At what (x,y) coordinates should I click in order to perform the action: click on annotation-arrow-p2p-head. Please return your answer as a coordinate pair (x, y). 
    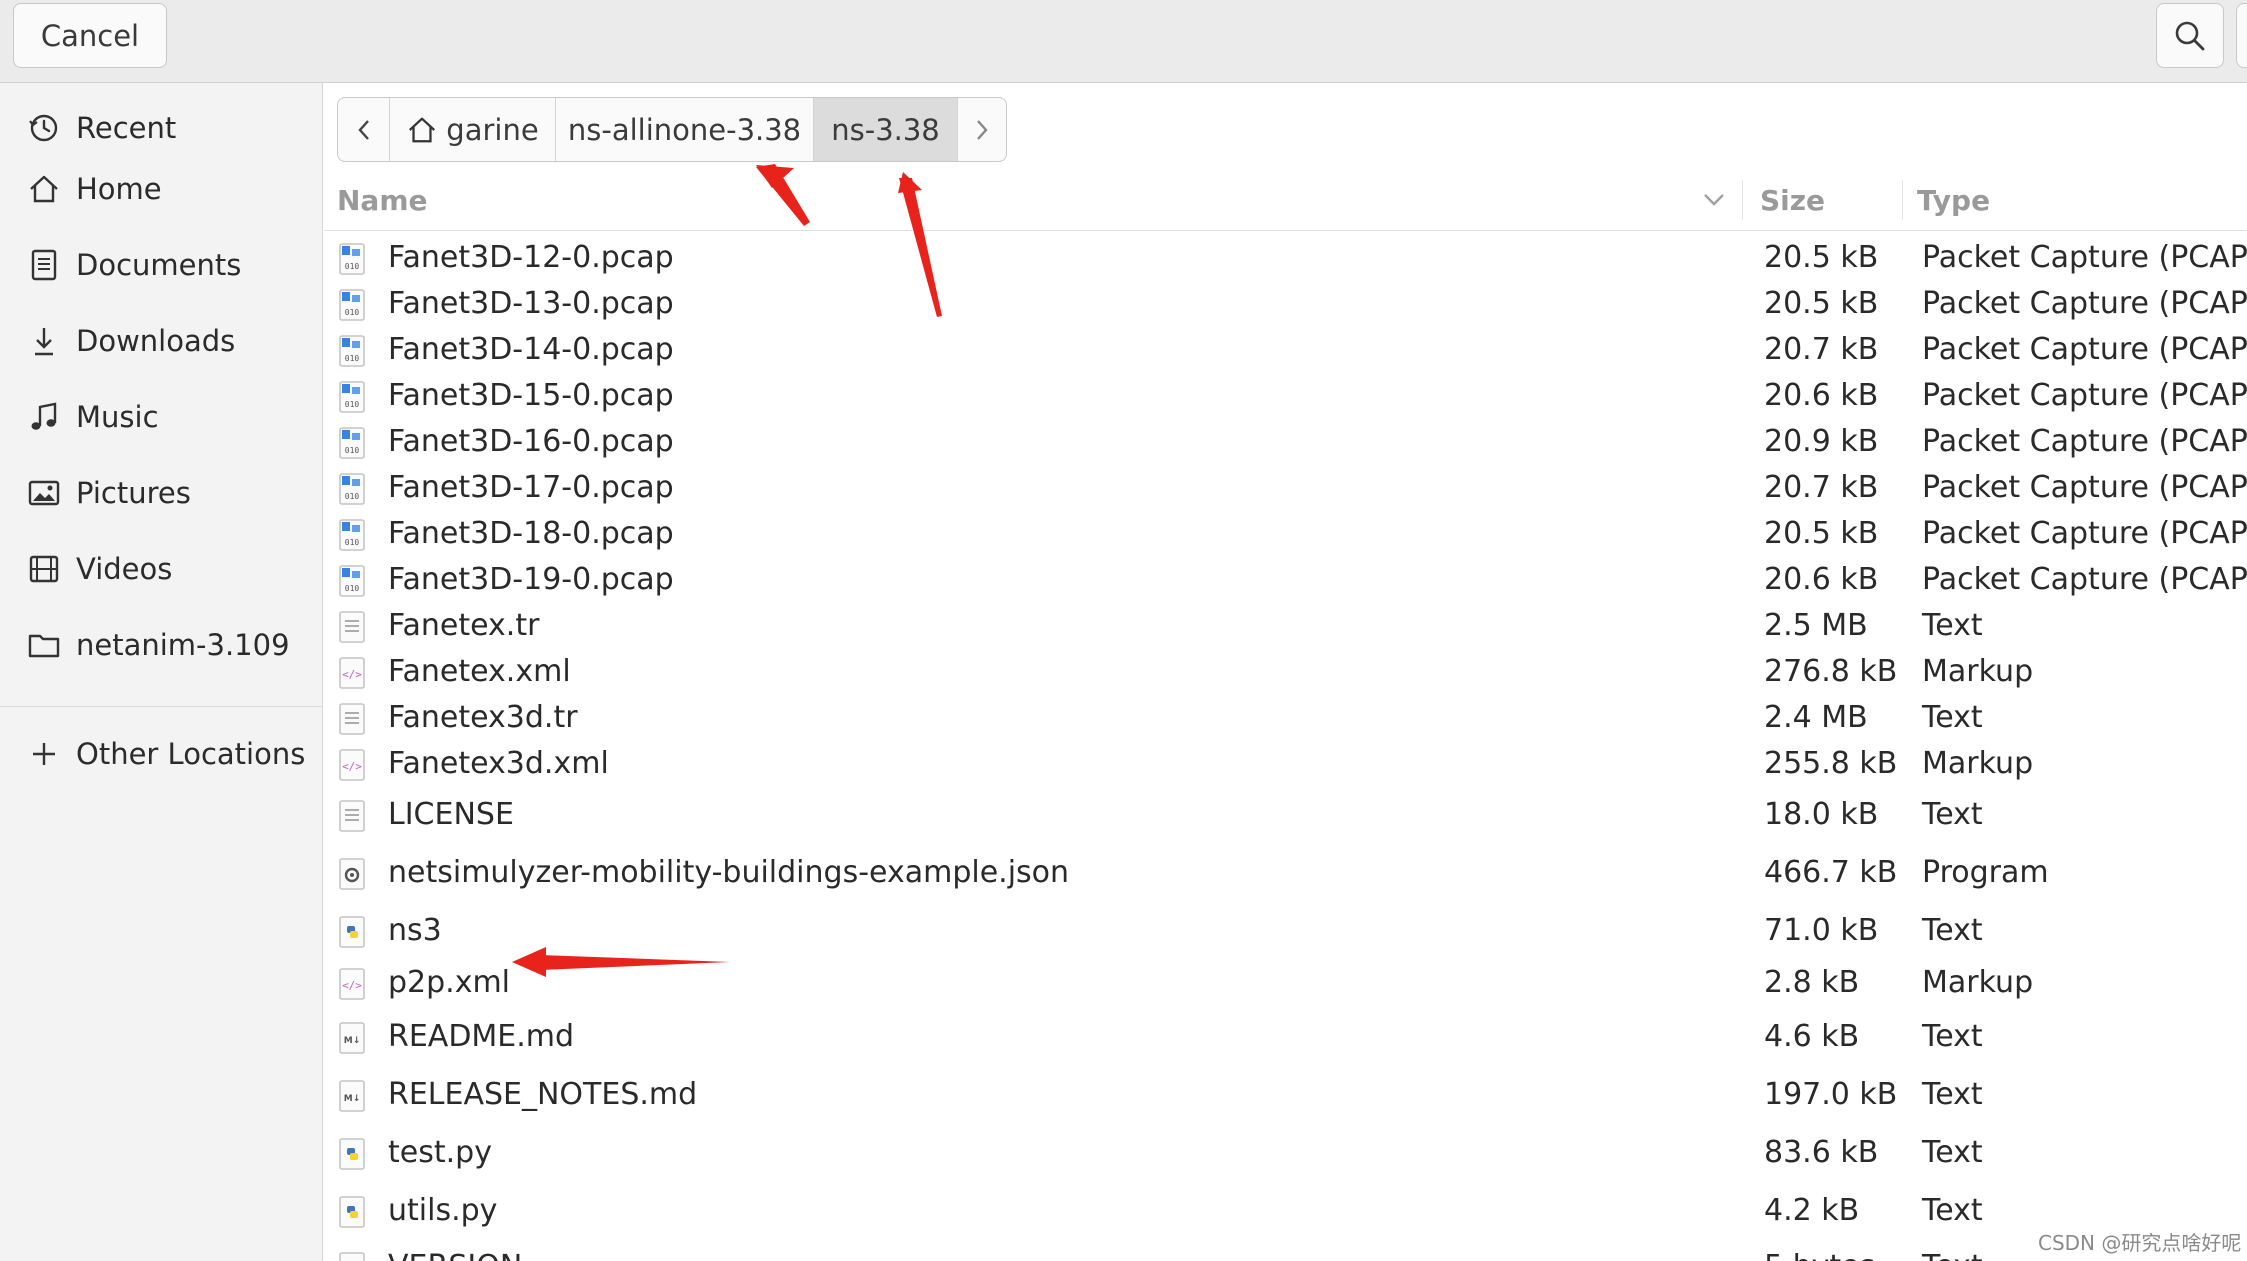
    Looking at the image, I should click on (529, 962).